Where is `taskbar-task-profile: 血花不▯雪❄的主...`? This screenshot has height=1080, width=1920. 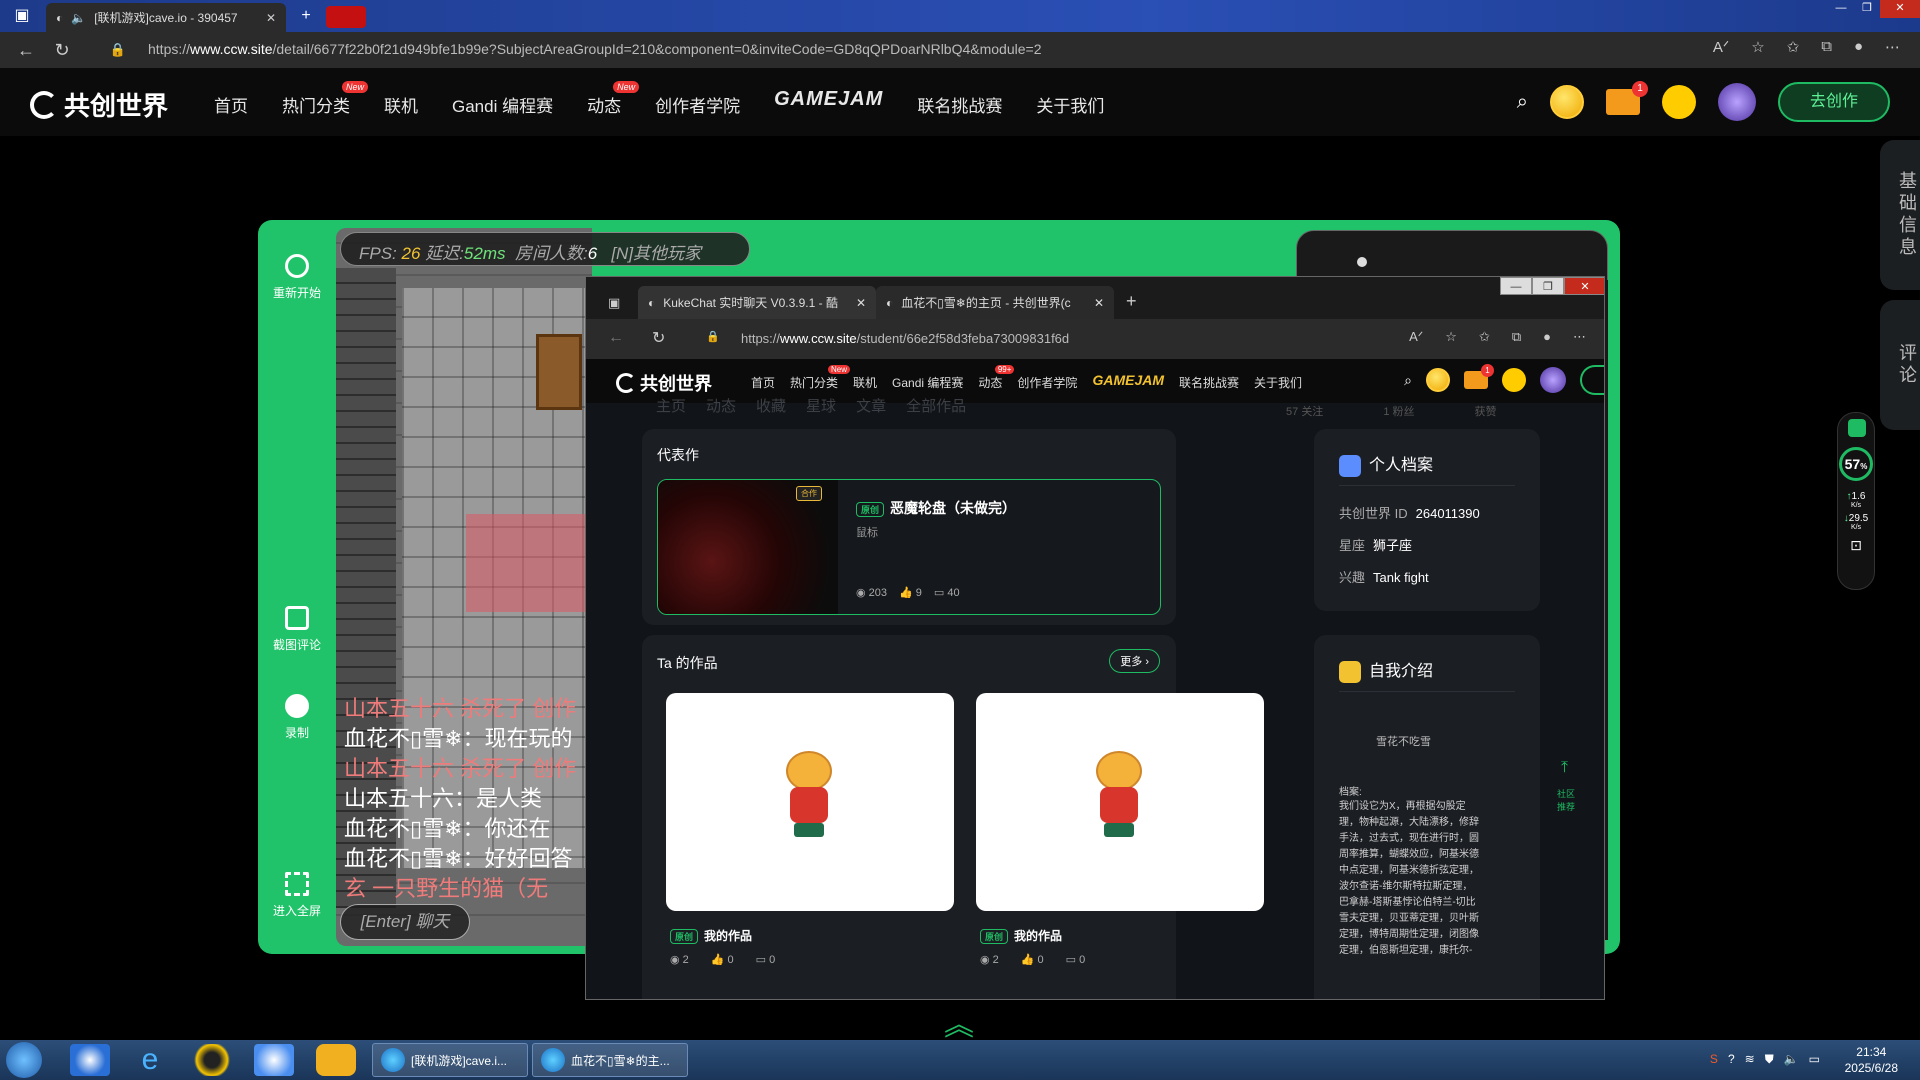 taskbar-task-profile: 血花不▯雪❄的主... is located at coordinates (610, 1060).